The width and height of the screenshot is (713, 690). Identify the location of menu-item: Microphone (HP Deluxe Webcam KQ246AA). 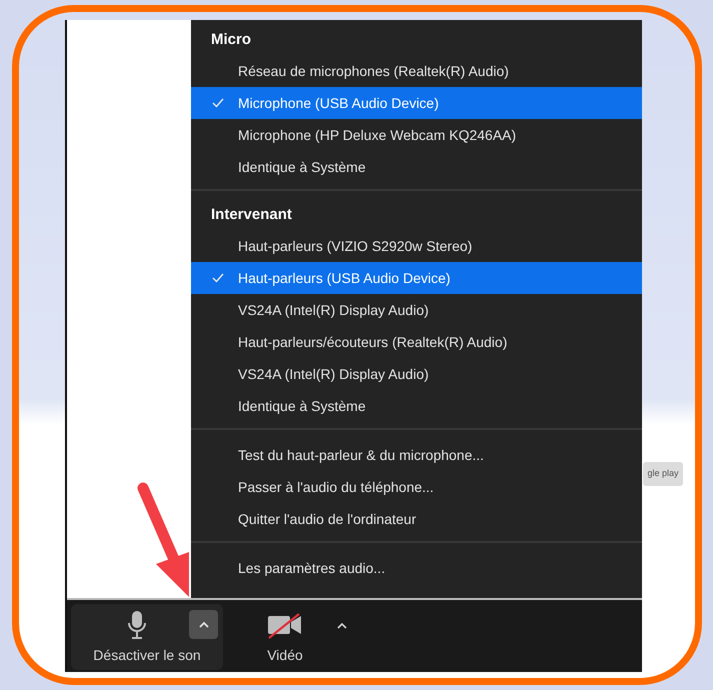
(416, 135).